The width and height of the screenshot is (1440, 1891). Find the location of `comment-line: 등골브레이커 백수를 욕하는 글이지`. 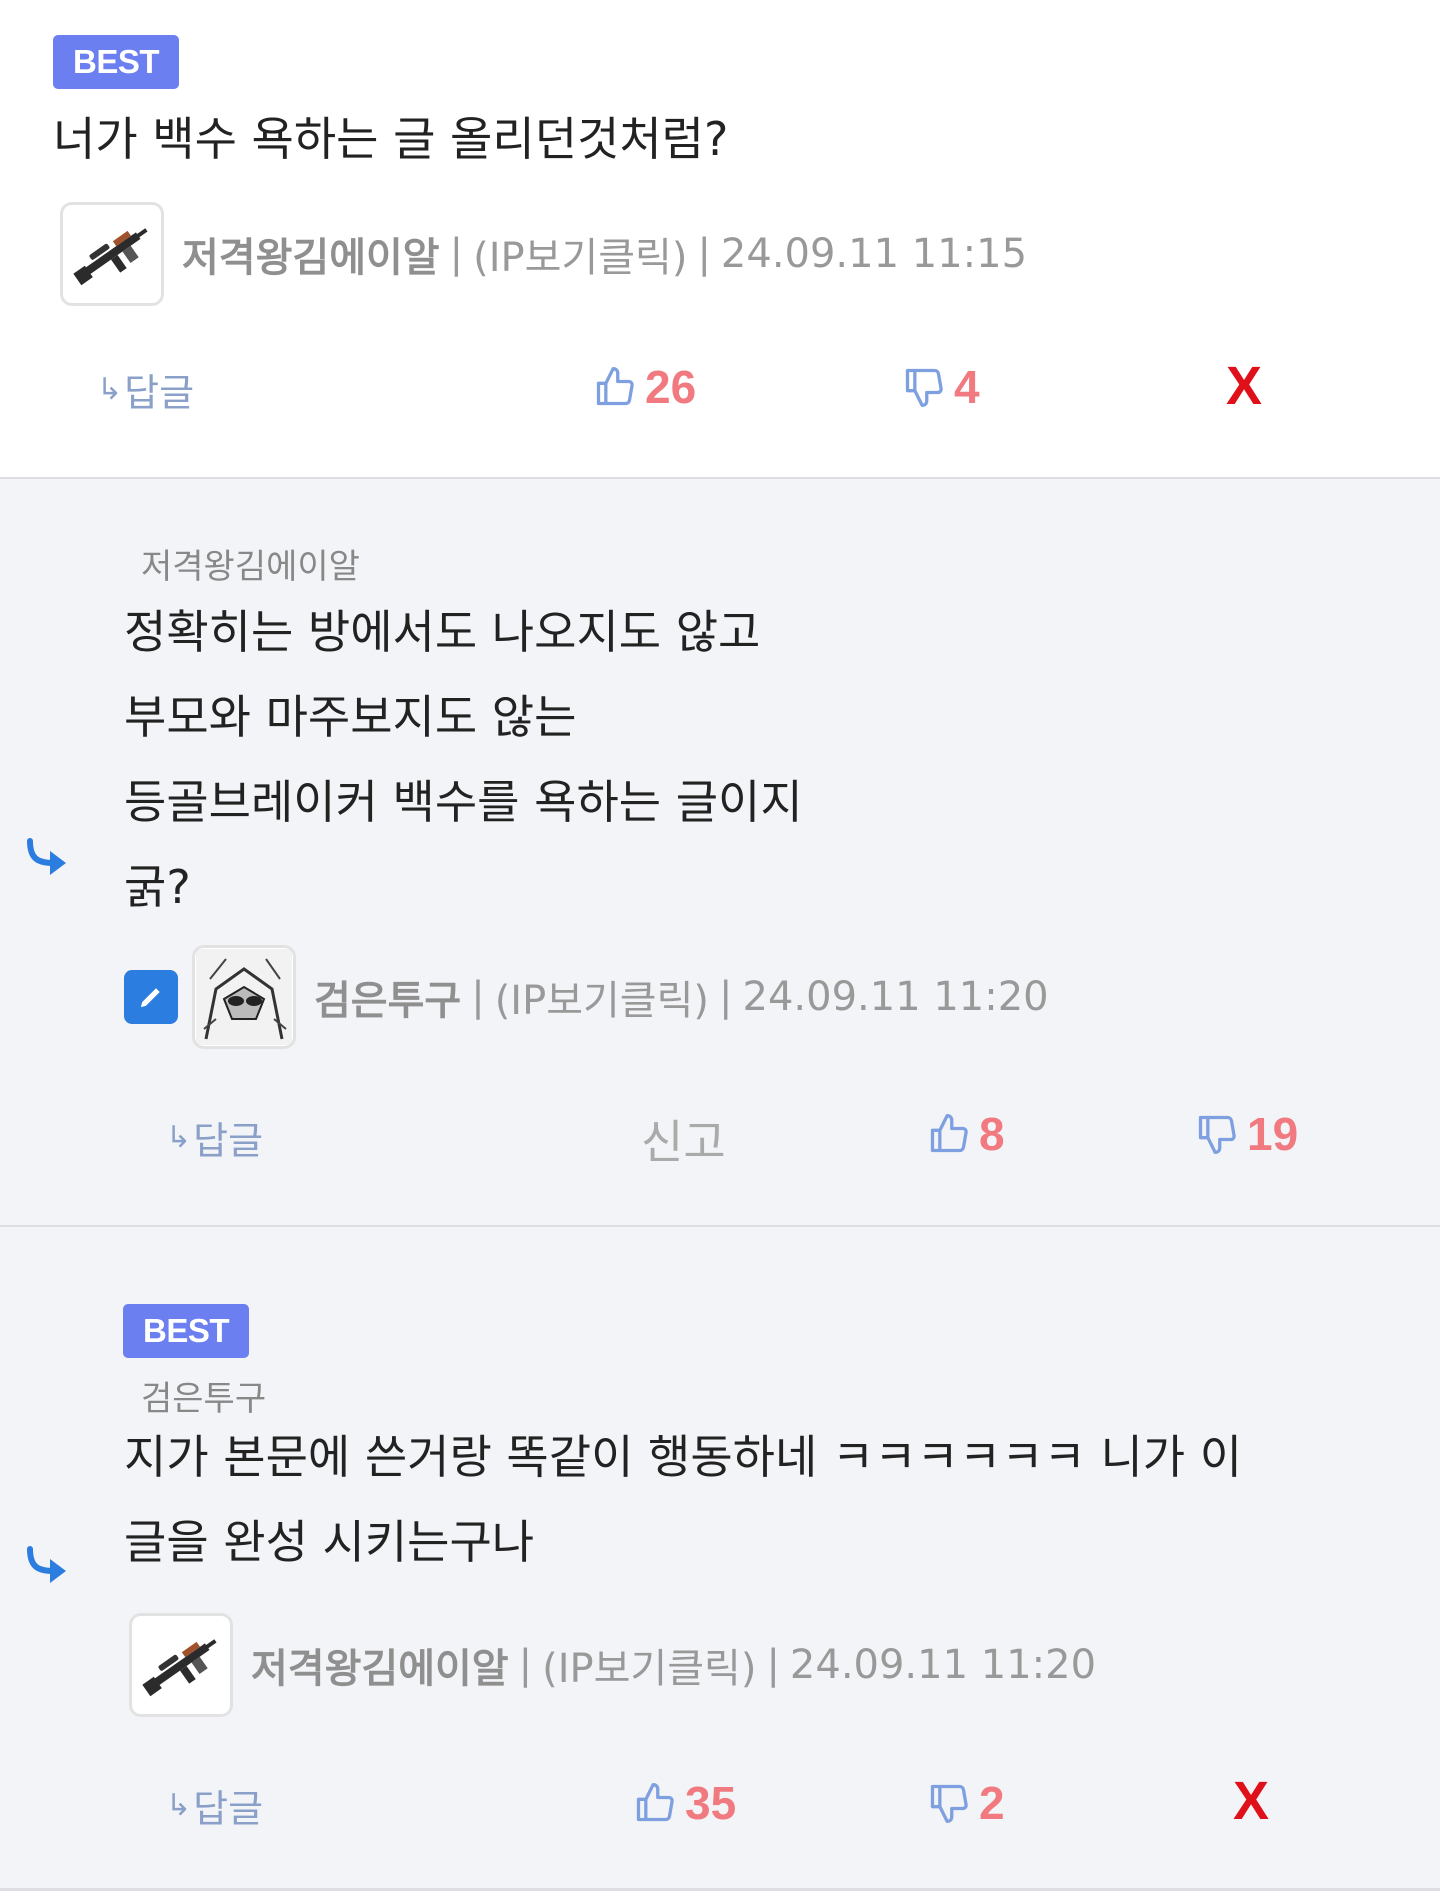

comment-line: 등골브레이커 백수를 욕하는 글이지 is located at coordinates (463, 802).